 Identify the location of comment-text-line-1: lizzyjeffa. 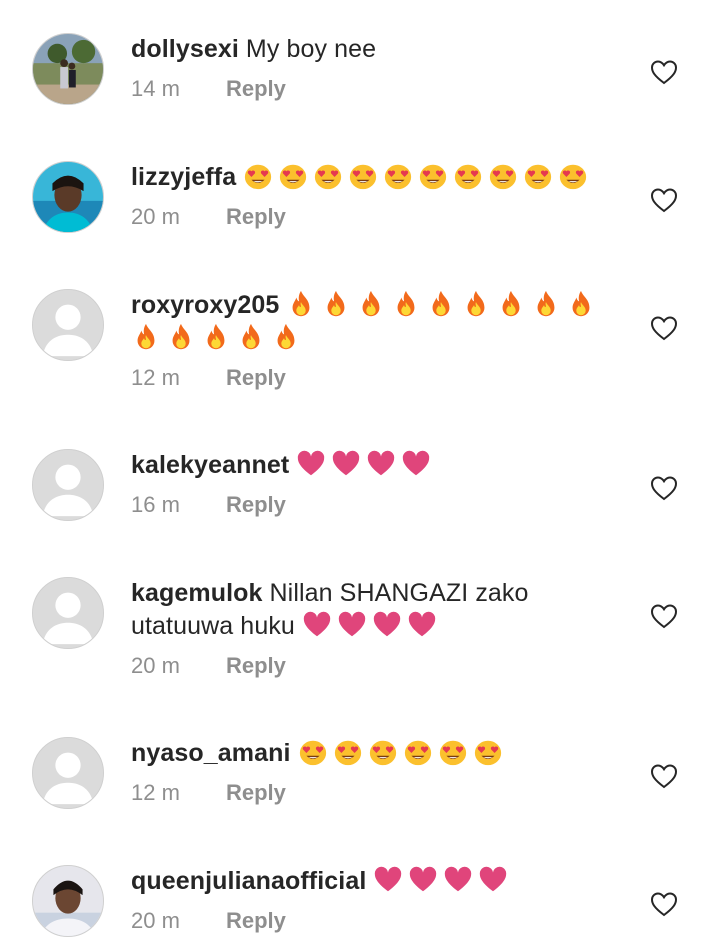
(371, 177).